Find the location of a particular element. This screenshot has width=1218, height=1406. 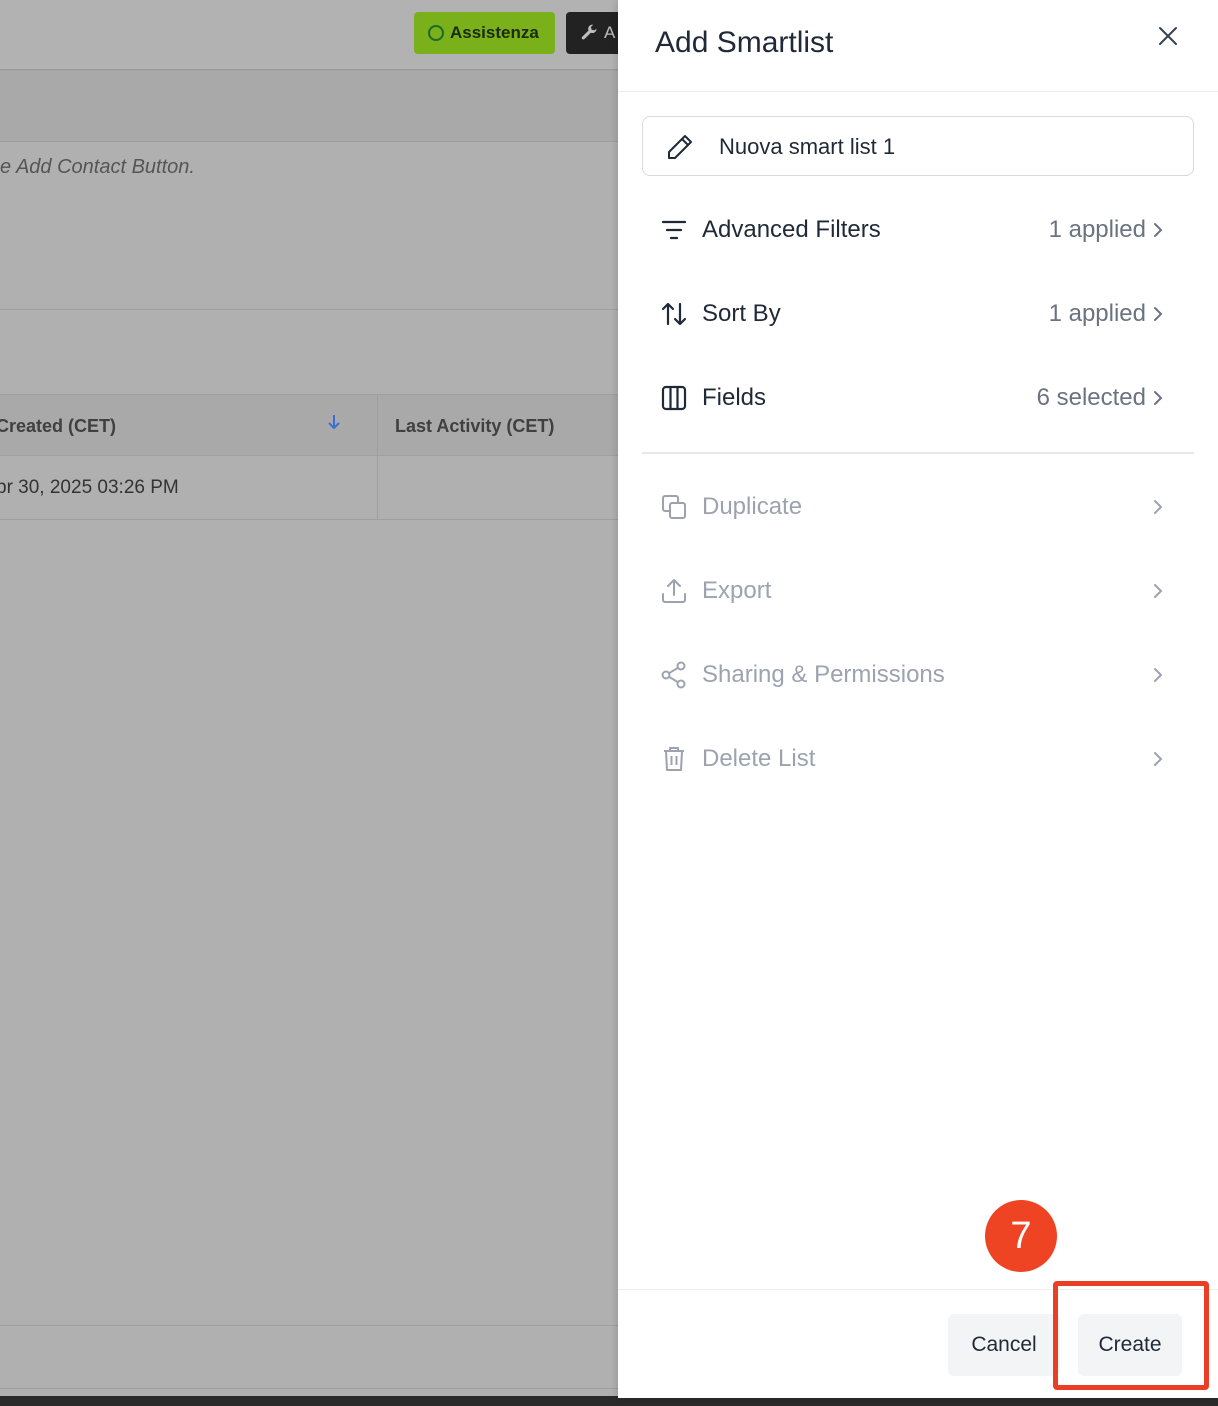

table-row: pr 30, 2025 03:26 PM is located at coordinates (310, 488).